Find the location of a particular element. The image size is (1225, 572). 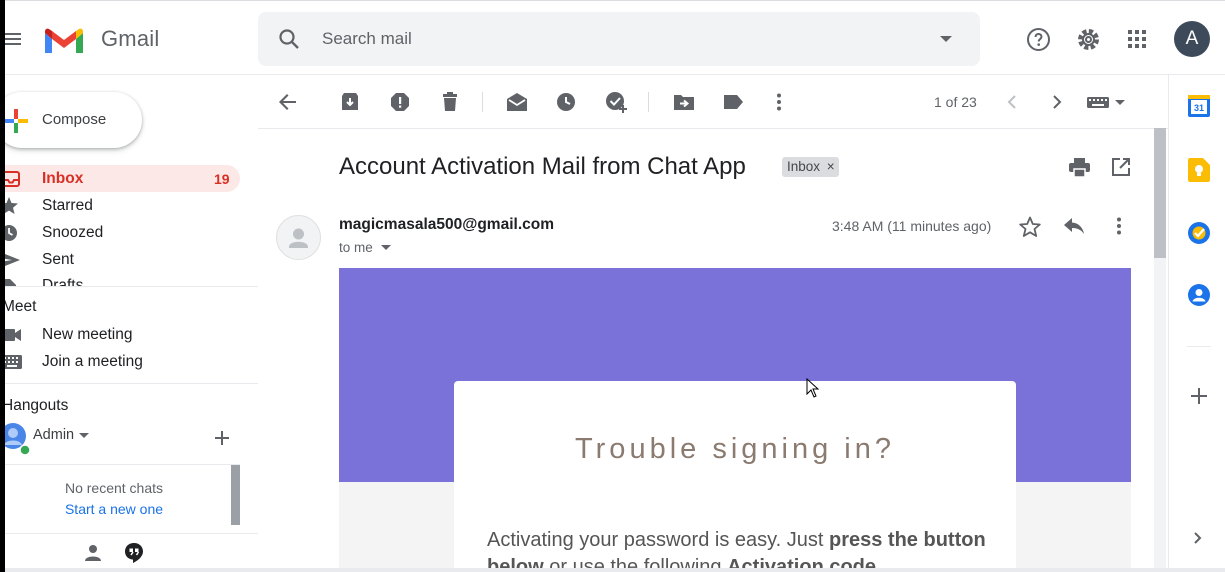

next-icon is located at coordinates (1057, 102).